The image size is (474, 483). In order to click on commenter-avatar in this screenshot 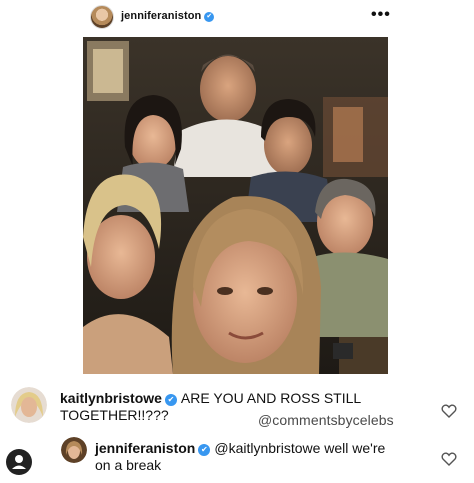, I will do `click(29, 405)`.